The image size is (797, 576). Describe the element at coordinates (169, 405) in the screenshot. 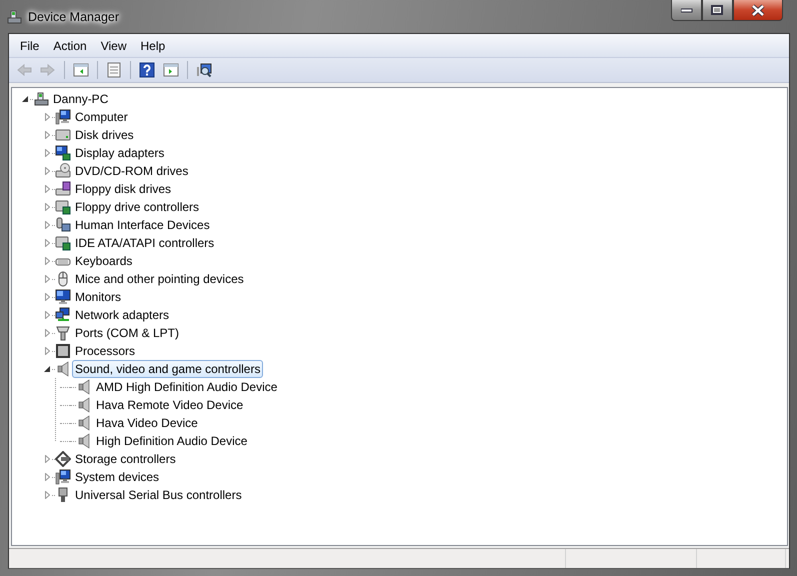

I see `tree-item: Hava Remote Video Device` at that location.